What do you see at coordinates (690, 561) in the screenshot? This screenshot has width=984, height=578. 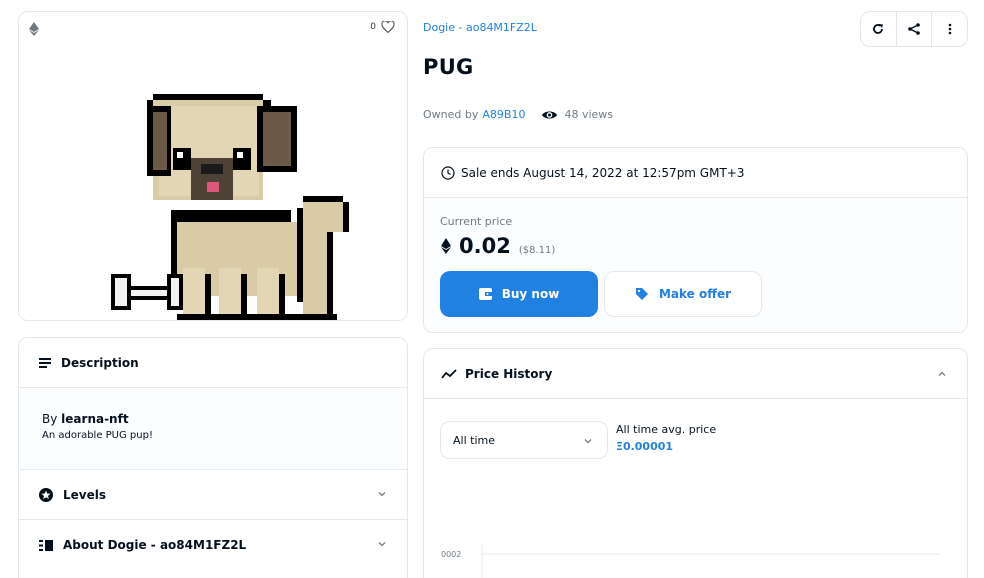 I see `price-history-chart: 0002 0001` at bounding box center [690, 561].